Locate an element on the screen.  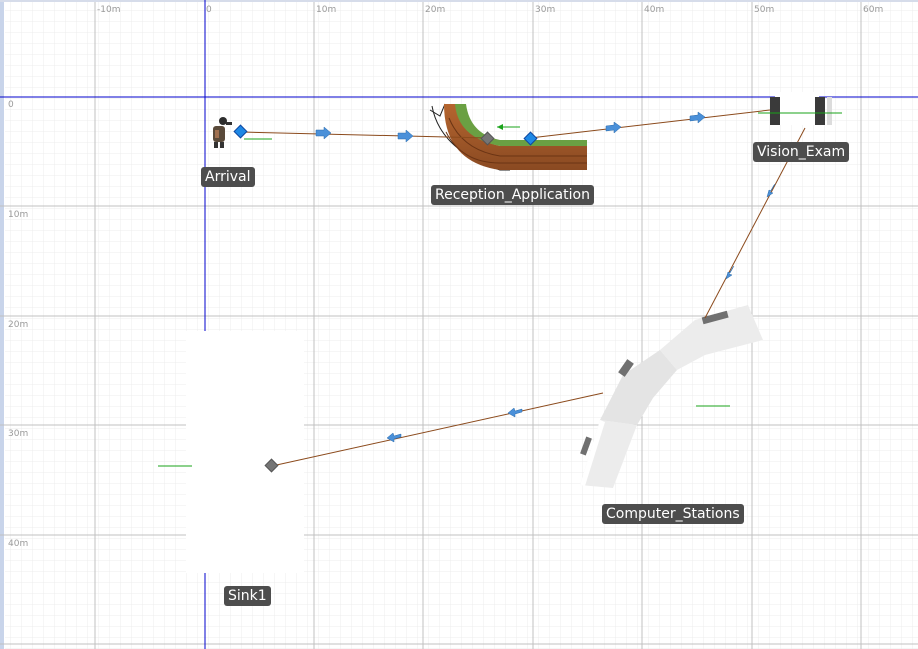
y-tick-label: 0 is located at coordinates (11, 105).